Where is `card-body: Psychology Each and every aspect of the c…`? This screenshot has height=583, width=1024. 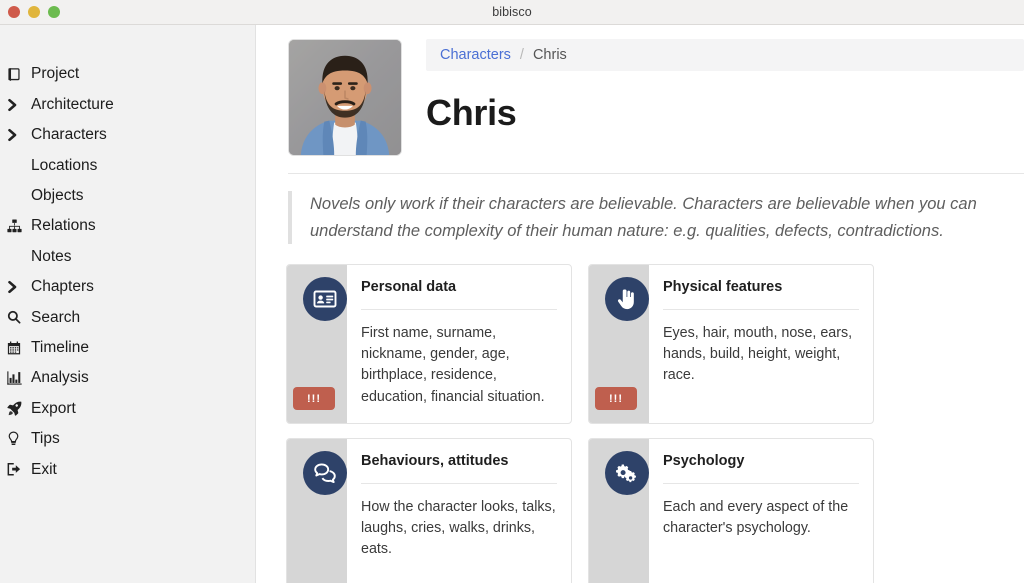
card-body: Psychology Each and every aspect of the c… is located at coordinates (761, 511).